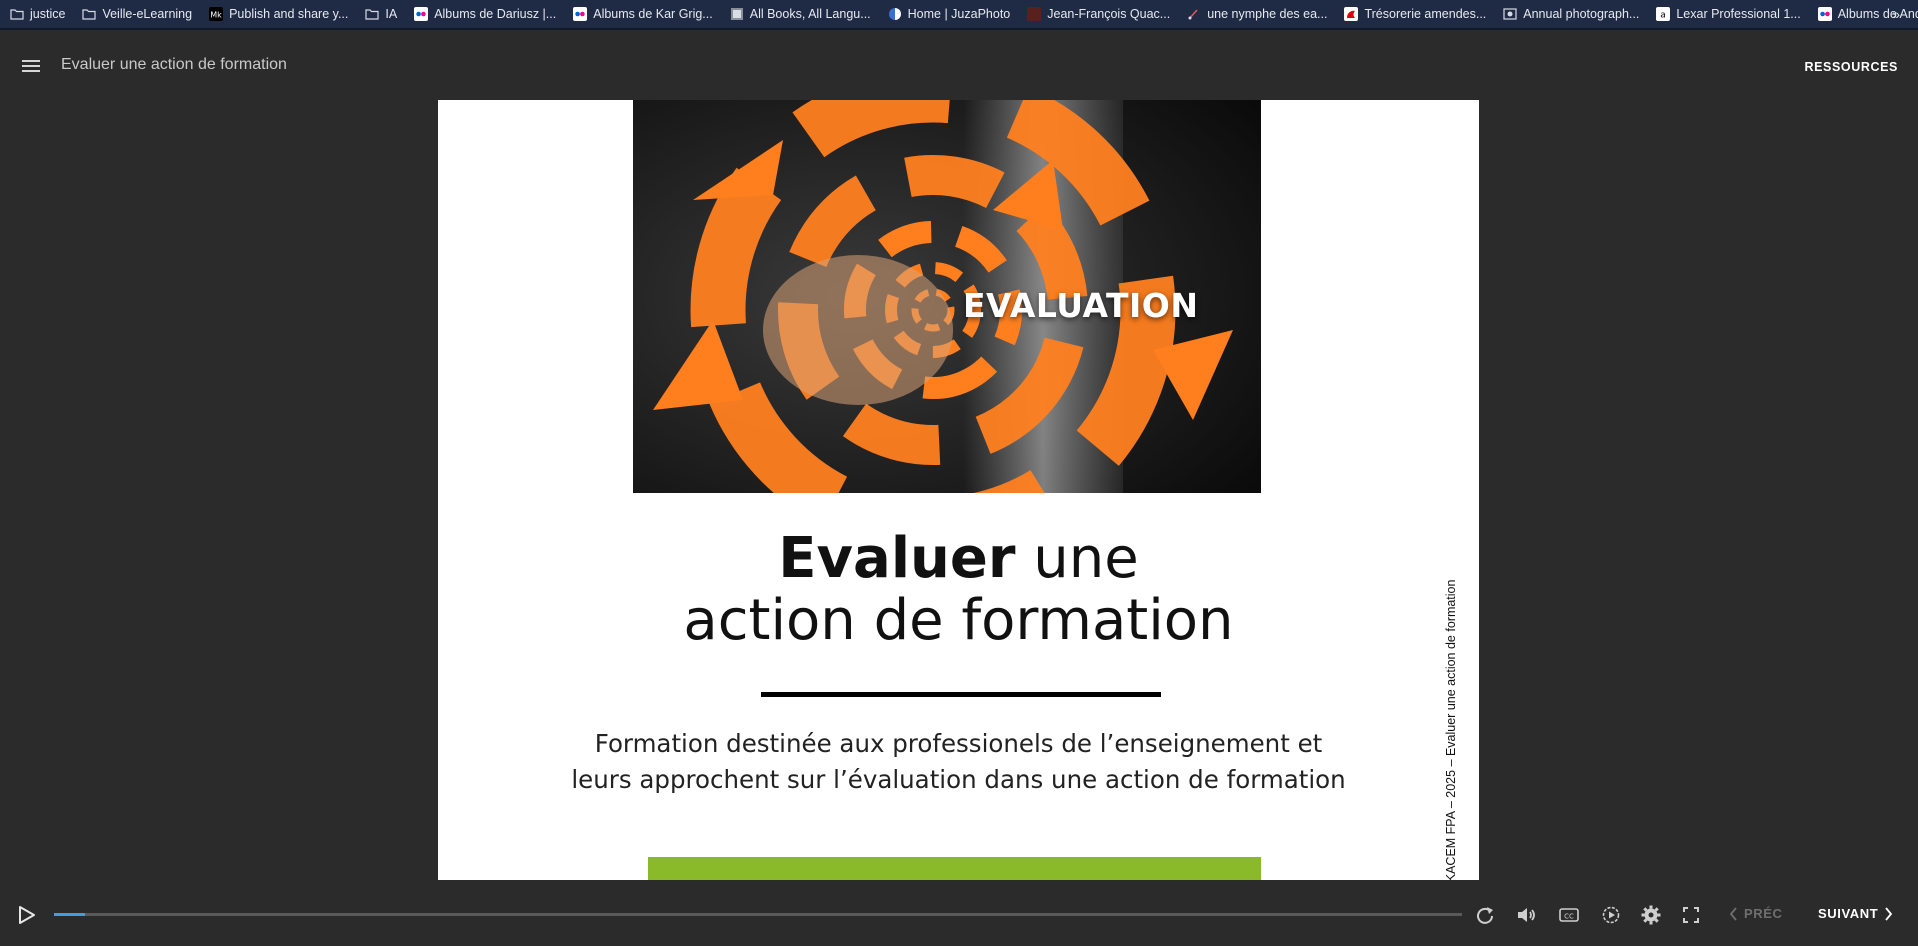 This screenshot has width=1918, height=946. Describe the element at coordinates (1077, 558) in the screenshot. I see `title-rest: une` at that location.